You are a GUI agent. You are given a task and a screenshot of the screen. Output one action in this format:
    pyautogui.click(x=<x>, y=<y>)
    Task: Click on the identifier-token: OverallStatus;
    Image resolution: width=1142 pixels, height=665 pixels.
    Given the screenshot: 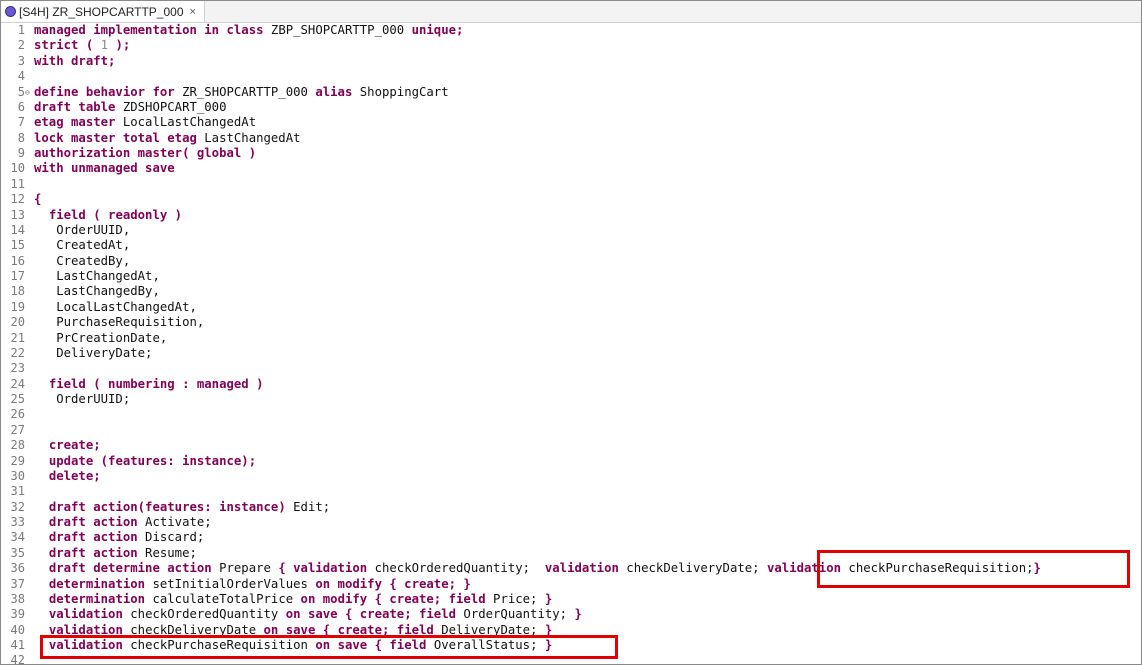 What is the action you would take?
    pyautogui.click(x=485, y=645)
    